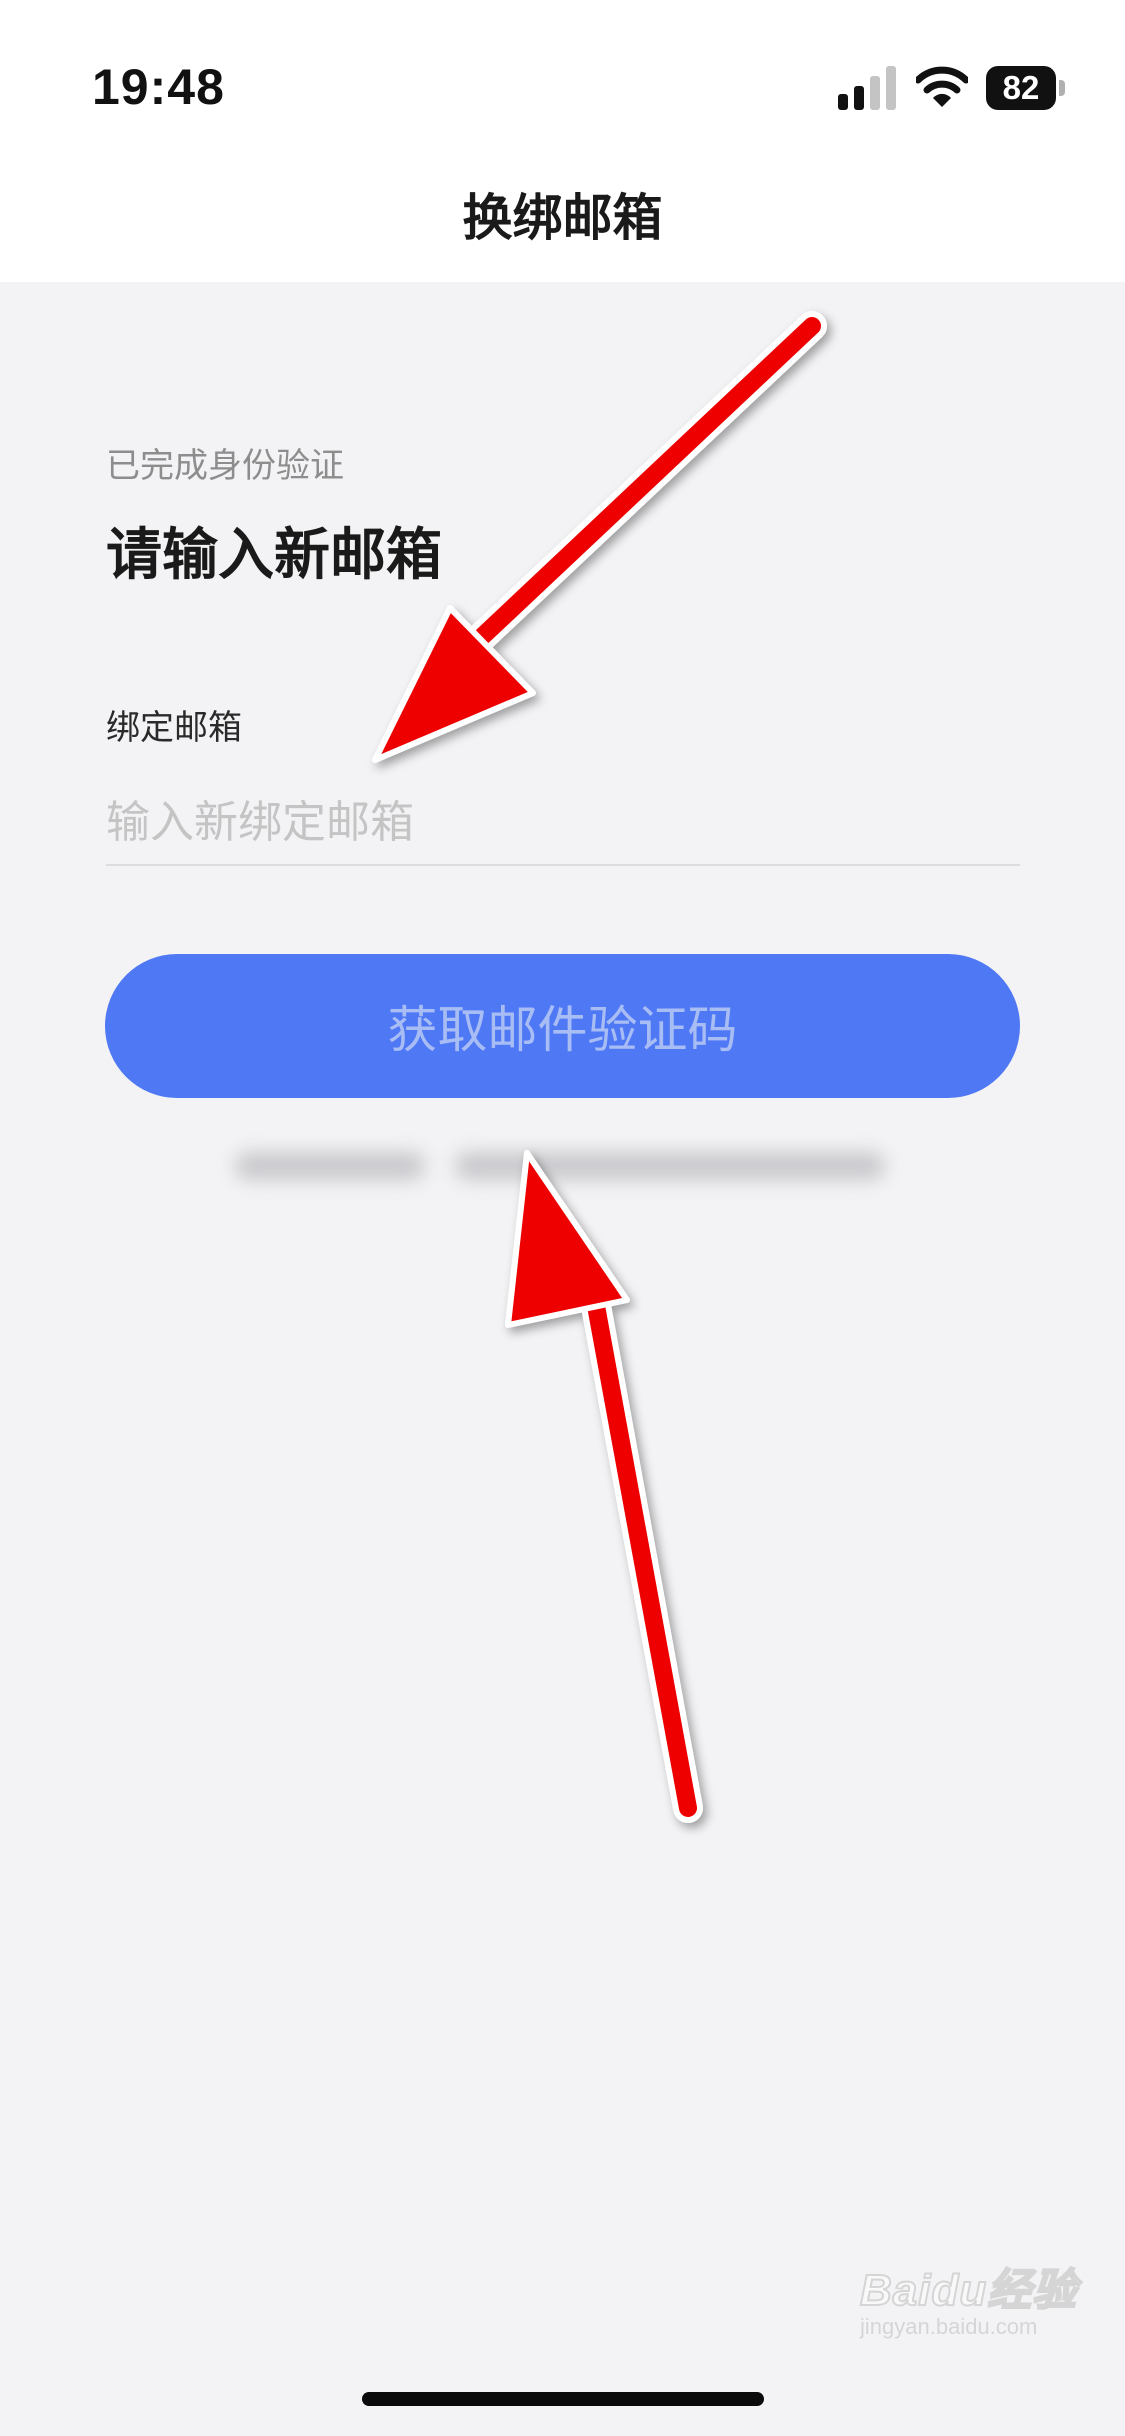 This screenshot has width=1125, height=2436. I want to click on annotation-arrow-to-button, so click(604, 1486).